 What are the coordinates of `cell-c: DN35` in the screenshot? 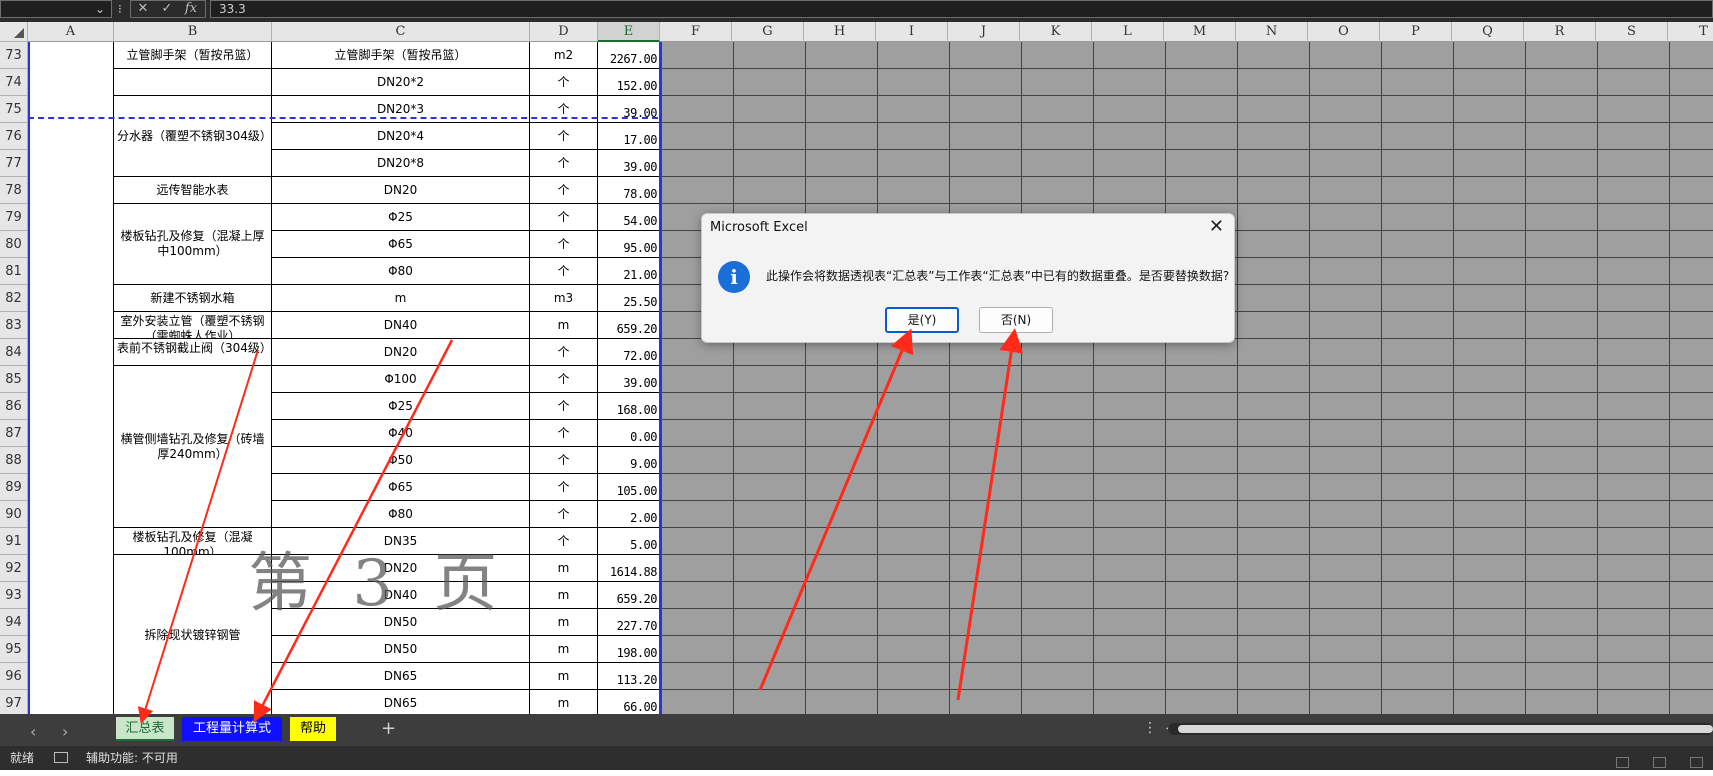 It's located at (401, 541).